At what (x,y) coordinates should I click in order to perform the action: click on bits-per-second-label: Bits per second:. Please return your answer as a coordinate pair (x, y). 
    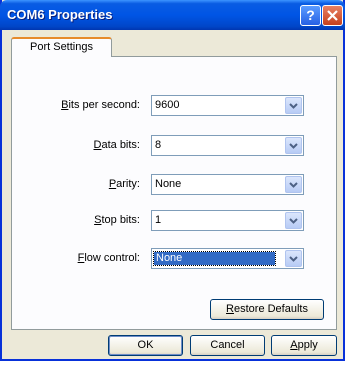
    Looking at the image, I should click on (100, 105).